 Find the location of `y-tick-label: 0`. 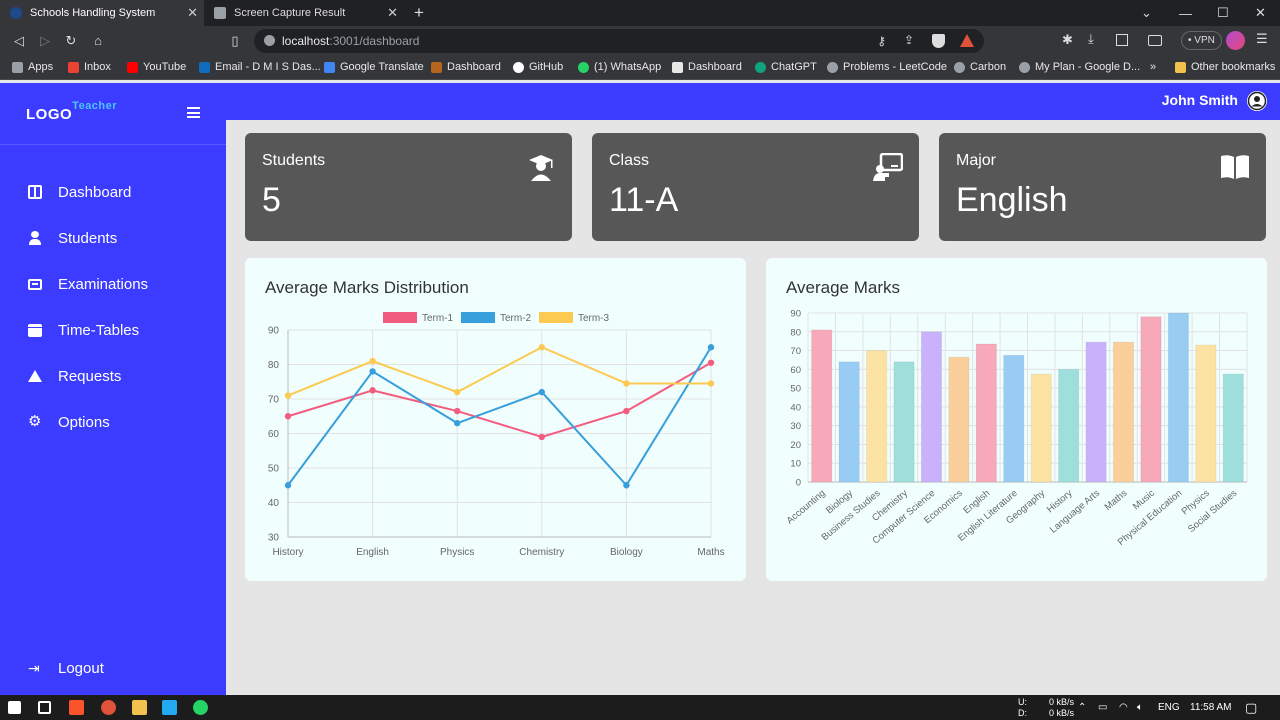

y-tick-label: 0 is located at coordinates (798, 483).